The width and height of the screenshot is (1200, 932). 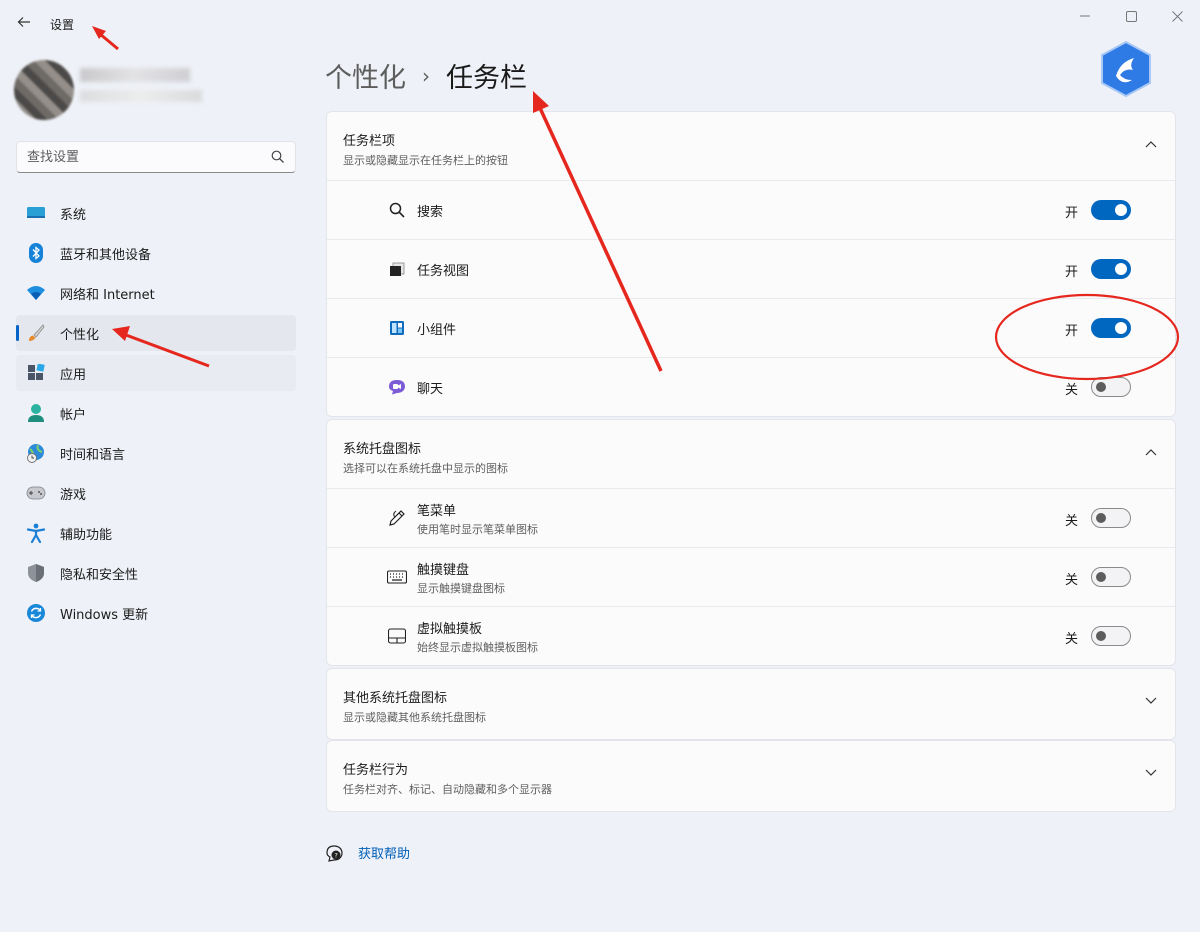 I want to click on taskbar-items-header: 任务栏项 显示或隐藏显示在任务栏上的按钮, so click(x=751, y=146).